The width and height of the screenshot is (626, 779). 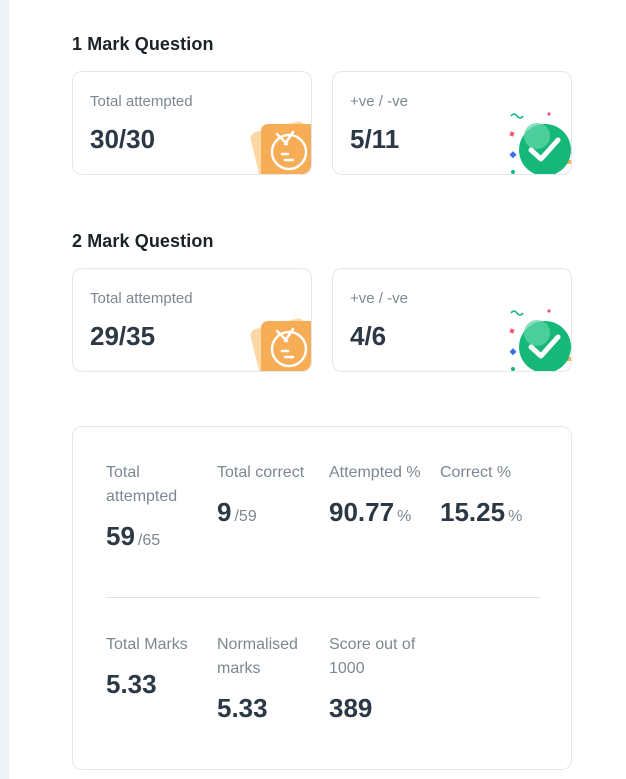 What do you see at coordinates (381, 678) in the screenshot?
I see `stat-score-1000: Score out of 1000 389` at bounding box center [381, 678].